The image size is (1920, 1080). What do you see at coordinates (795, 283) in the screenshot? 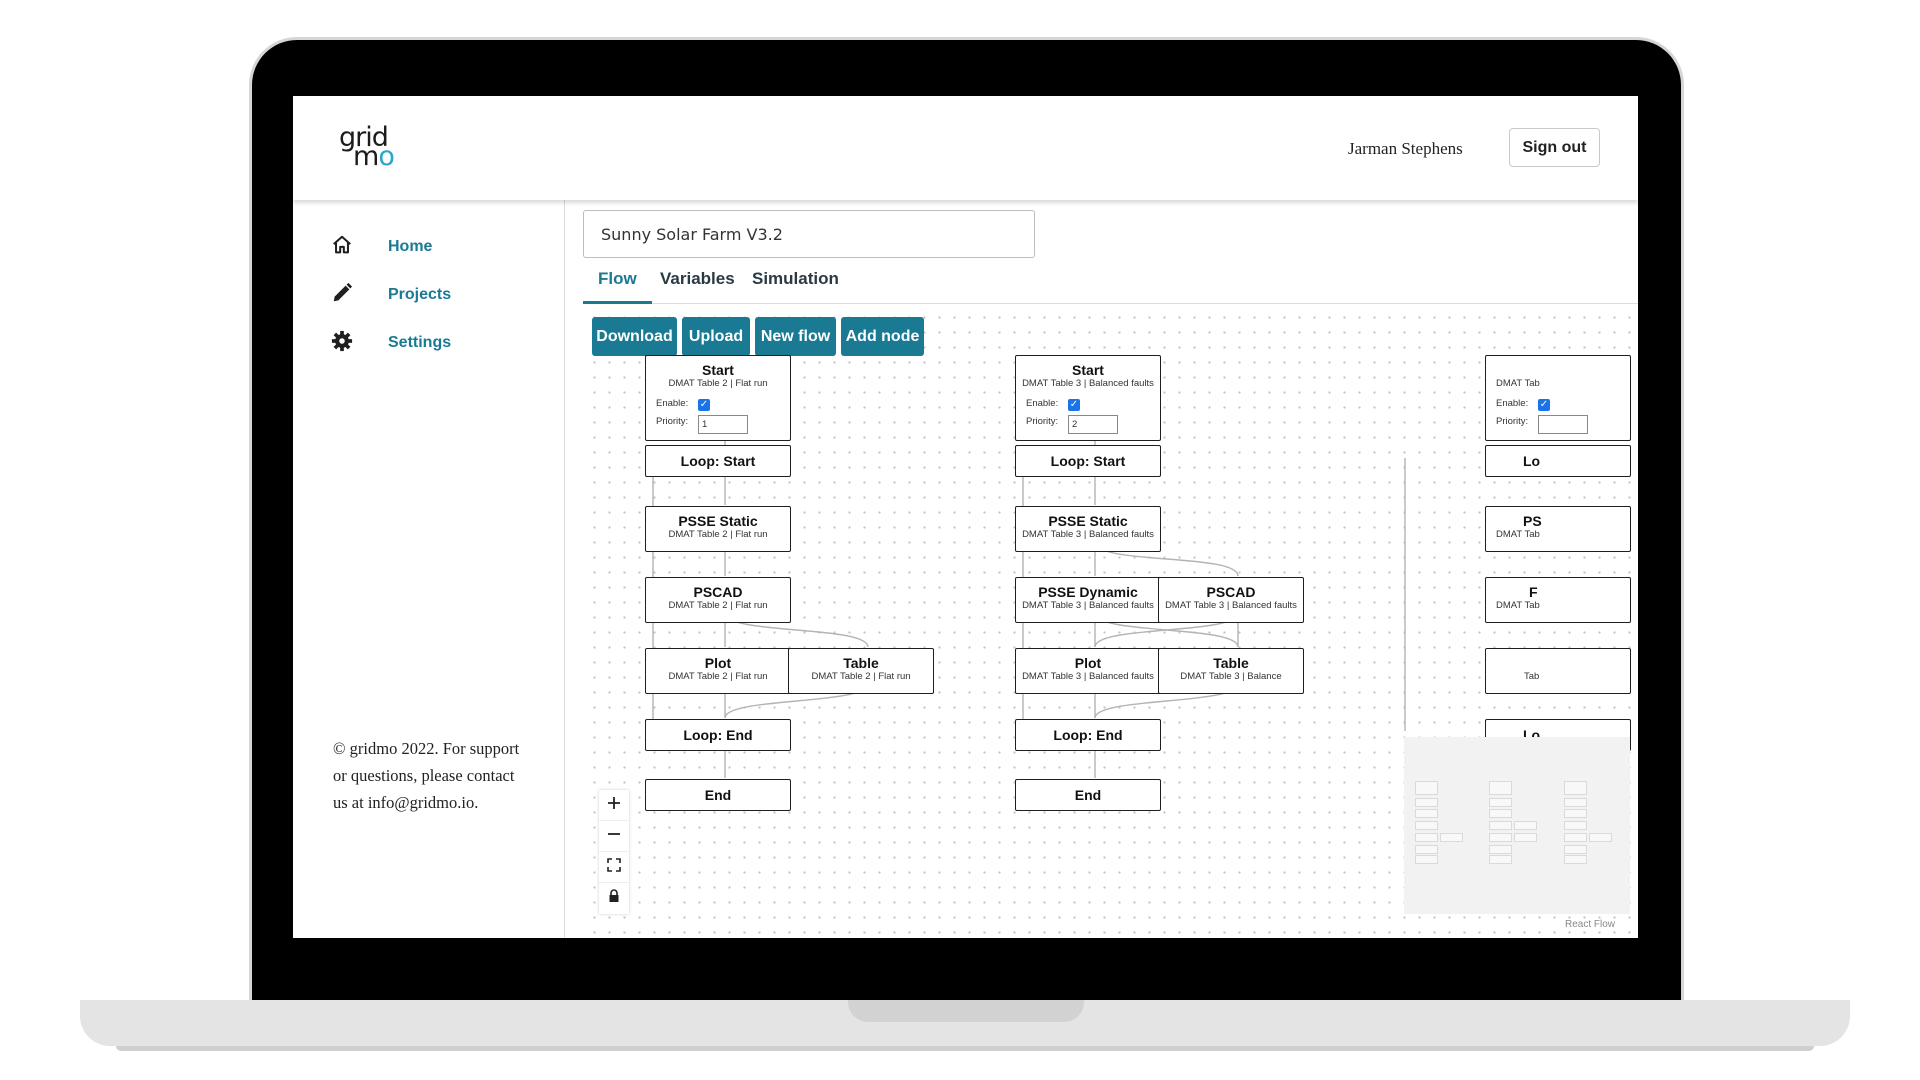
I see `tab-simulation: Simulation` at bounding box center [795, 283].